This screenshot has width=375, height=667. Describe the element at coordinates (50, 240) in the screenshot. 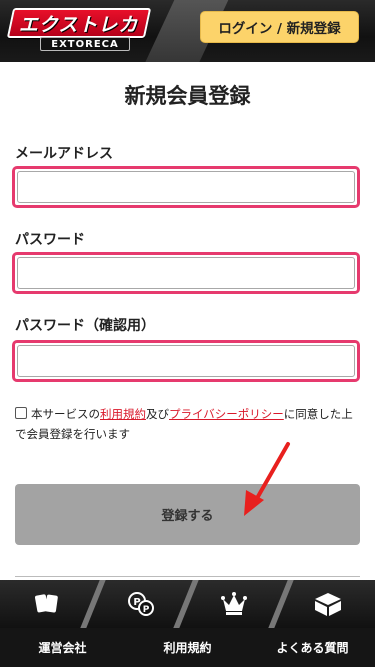

I see `password-label: パスワード` at that location.